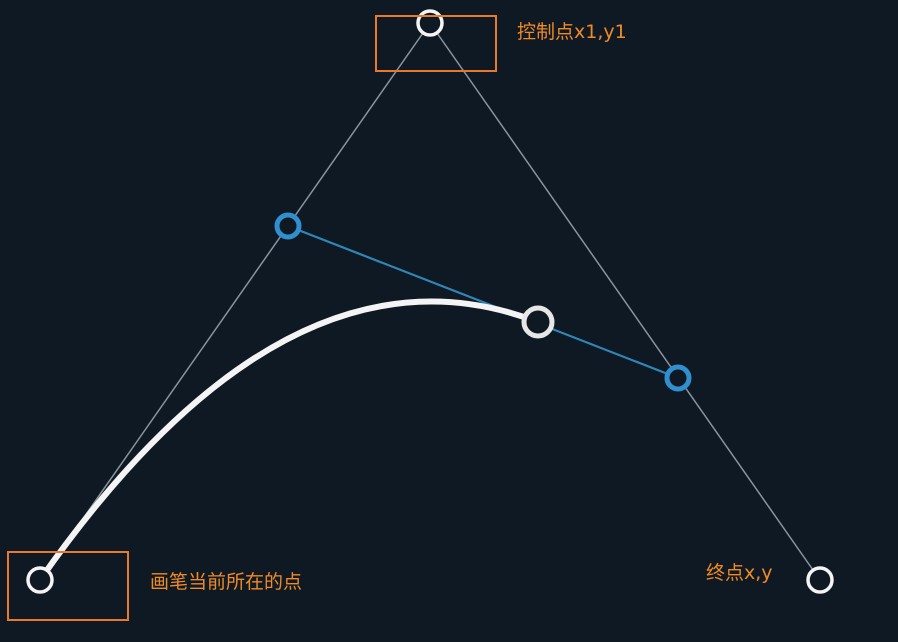 The width and height of the screenshot is (898, 642). I want to click on start-point-highlight-box, so click(68, 586).